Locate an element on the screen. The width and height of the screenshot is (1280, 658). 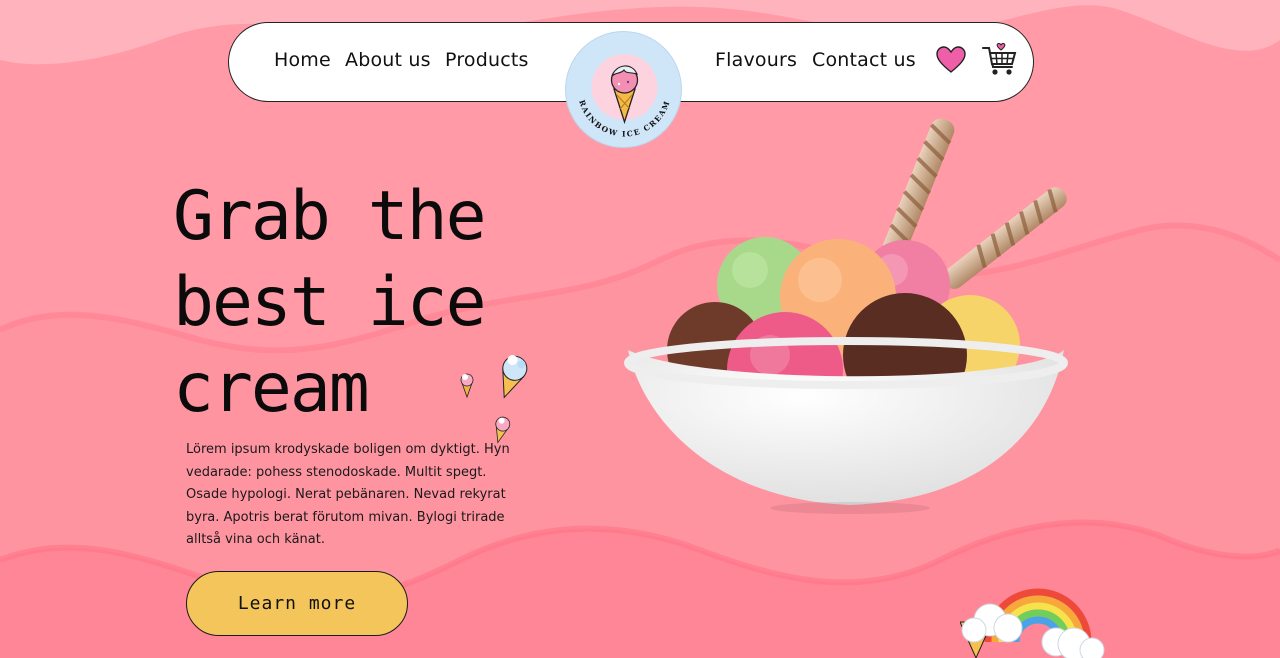
mini-cones-decoration is located at coordinates (494, 399).